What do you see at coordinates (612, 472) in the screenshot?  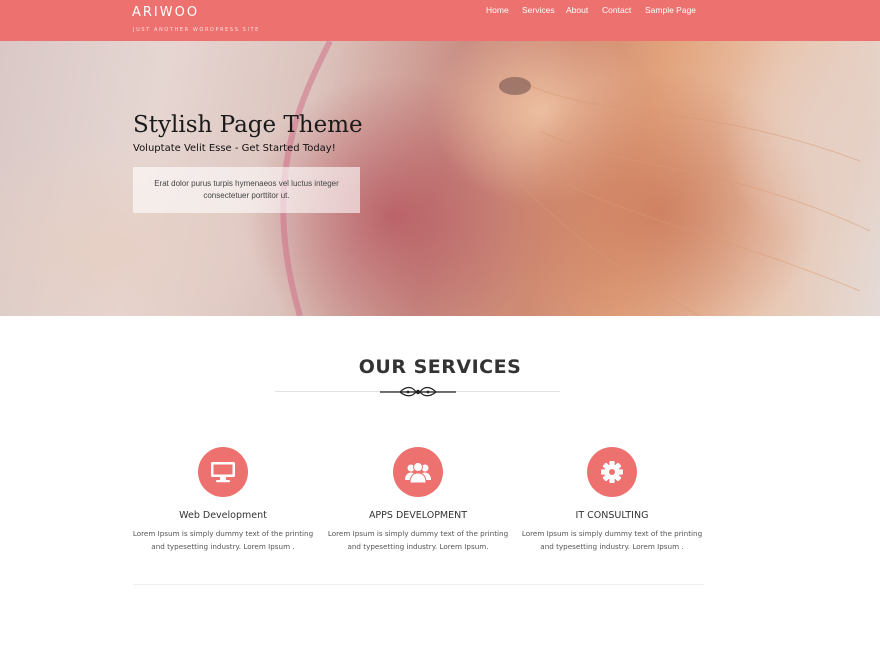 I see `gear-icon` at bounding box center [612, 472].